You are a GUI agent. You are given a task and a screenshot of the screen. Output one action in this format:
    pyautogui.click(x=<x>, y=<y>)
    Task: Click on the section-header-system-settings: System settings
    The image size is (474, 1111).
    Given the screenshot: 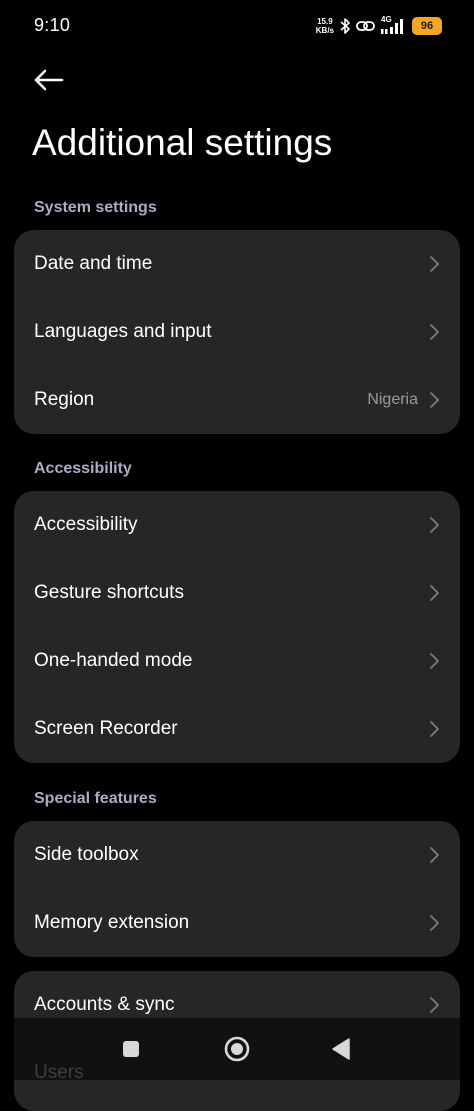 What is the action you would take?
    pyautogui.click(x=95, y=207)
    